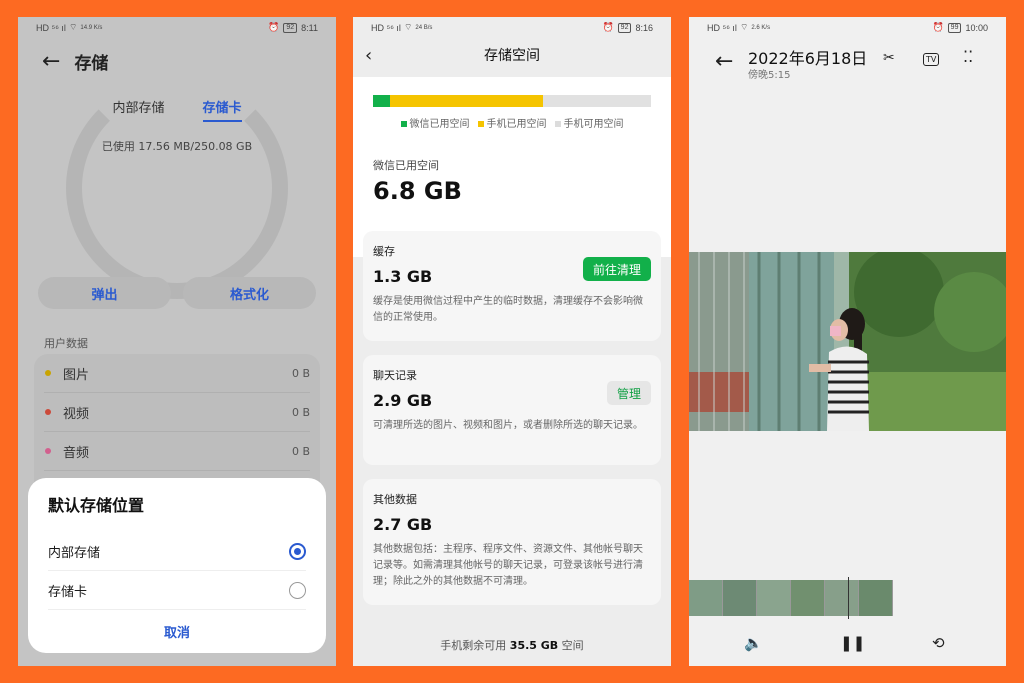  I want to click on legend: 微信已用空间 手机已用空间 手机可用空间, so click(512, 122).